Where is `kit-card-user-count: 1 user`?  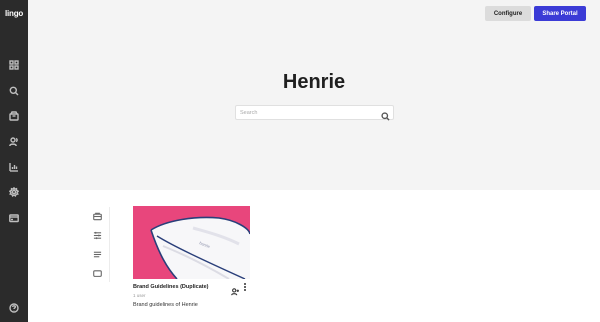 kit-card-user-count: 1 user is located at coordinates (139, 295).